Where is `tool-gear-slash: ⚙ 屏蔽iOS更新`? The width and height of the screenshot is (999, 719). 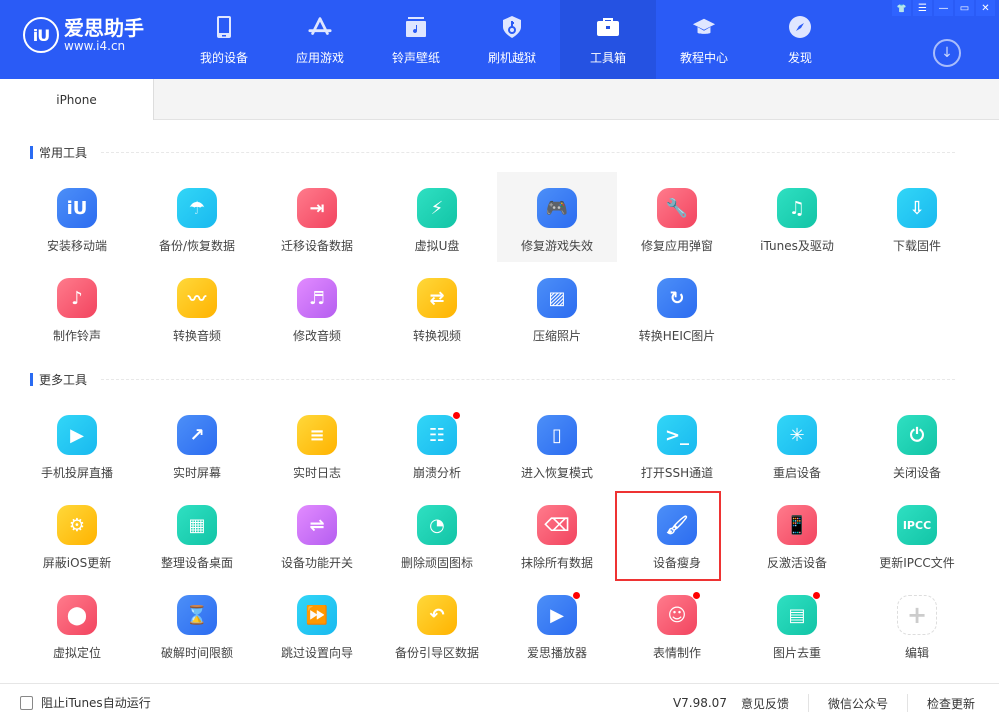 tool-gear-slash: ⚙ 屏蔽iOS更新 is located at coordinates (77, 534).